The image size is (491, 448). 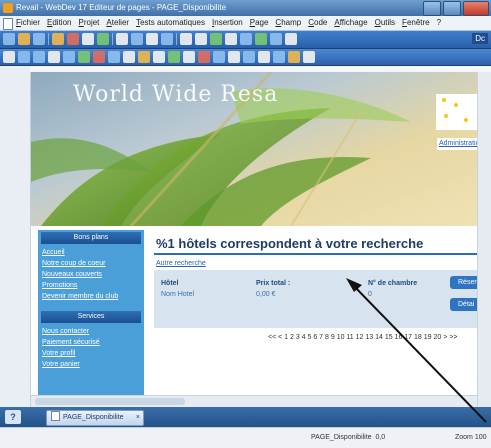 I want to click on table-icon, so click(x=54, y=57).